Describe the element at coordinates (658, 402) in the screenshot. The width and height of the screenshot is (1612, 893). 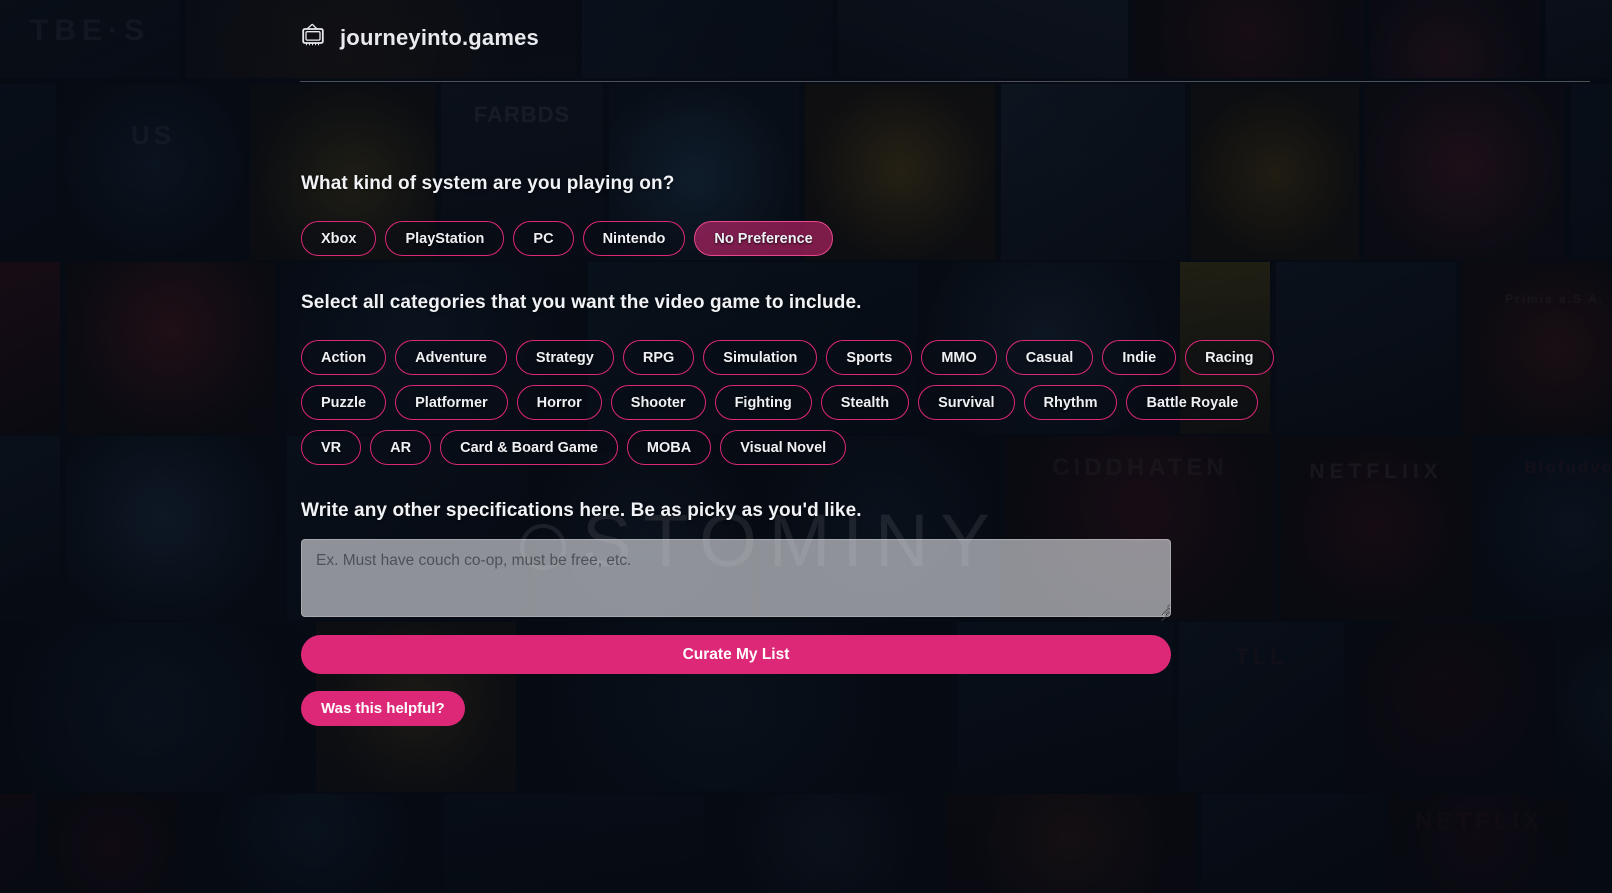
I see `category-option-shooter: Shooter` at that location.